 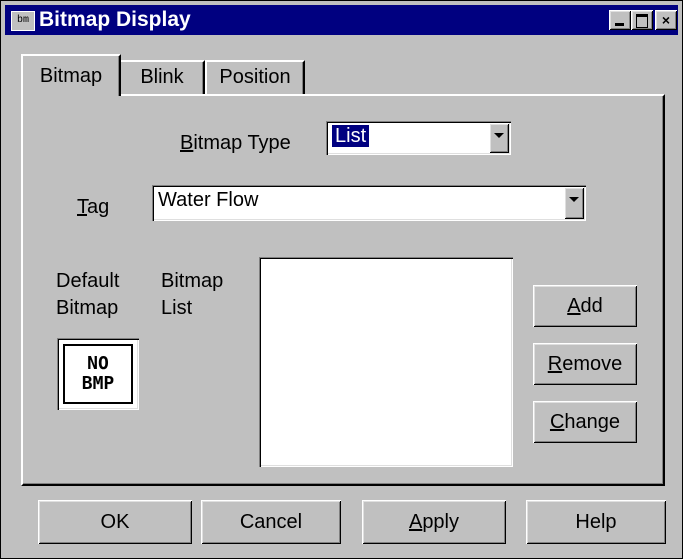 I want to click on tab-blink-label: Blink, so click(x=162, y=77).